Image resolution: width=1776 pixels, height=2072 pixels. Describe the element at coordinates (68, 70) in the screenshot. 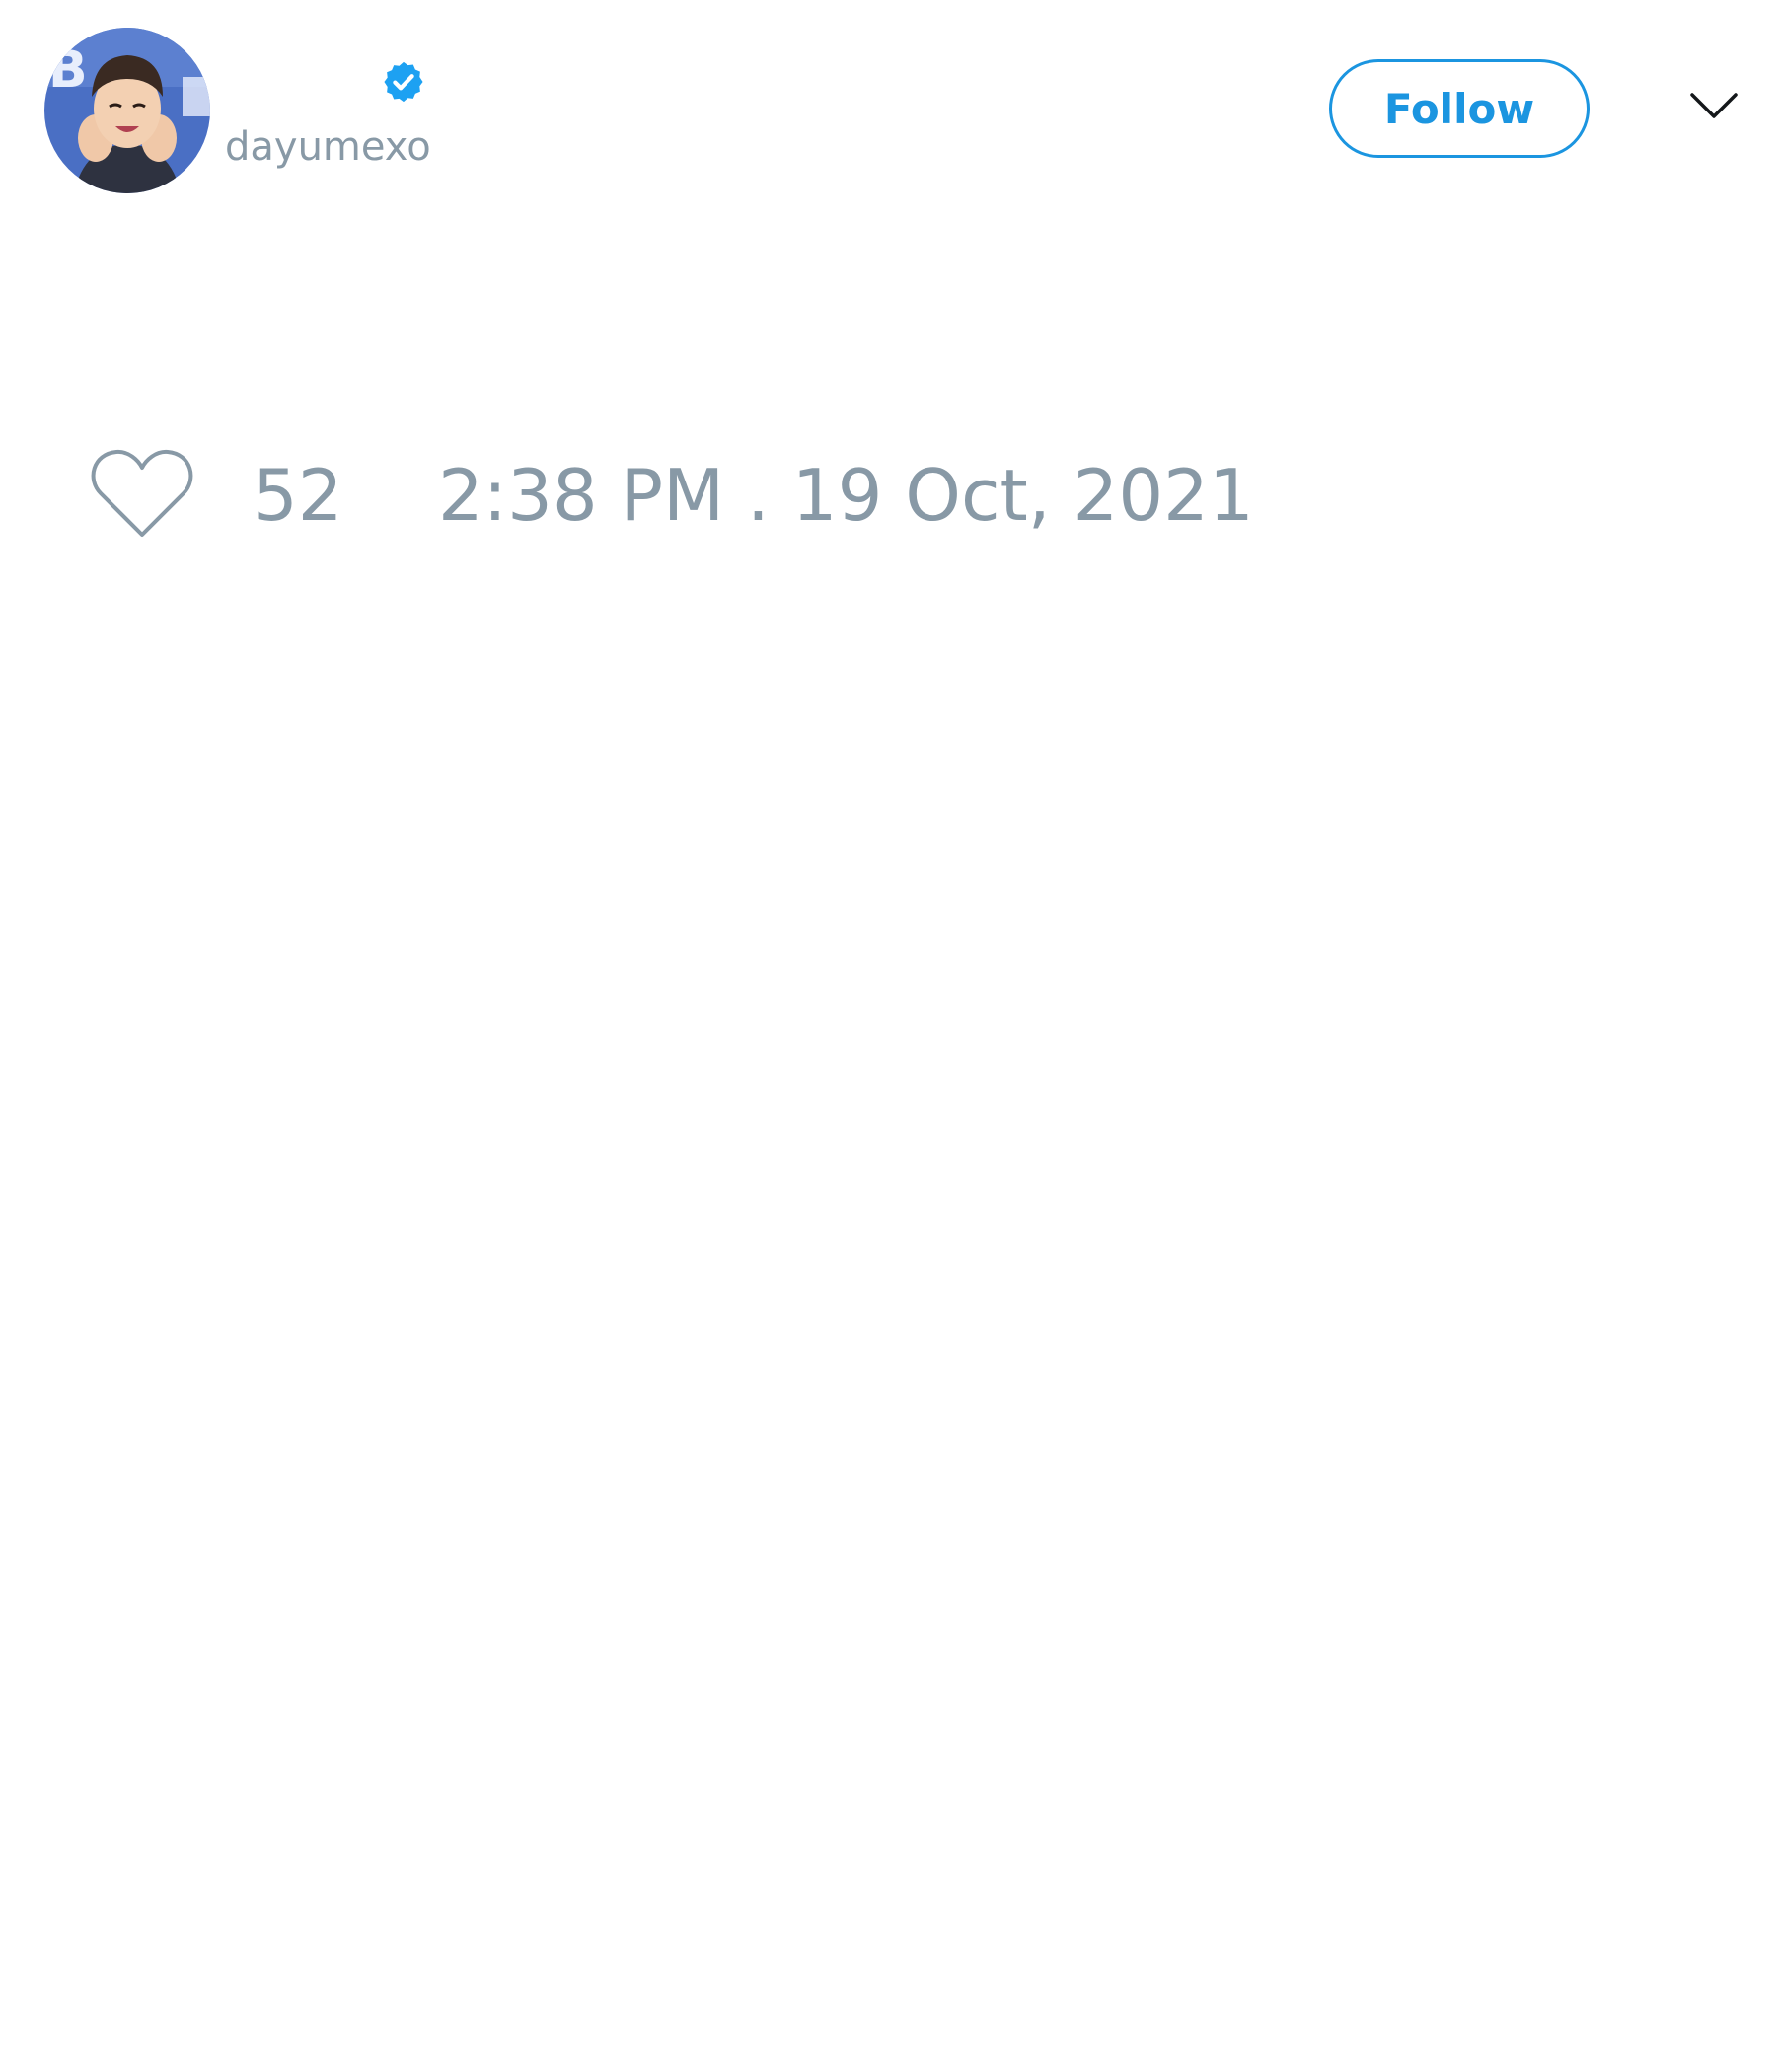

I see `svg-text: B` at that location.